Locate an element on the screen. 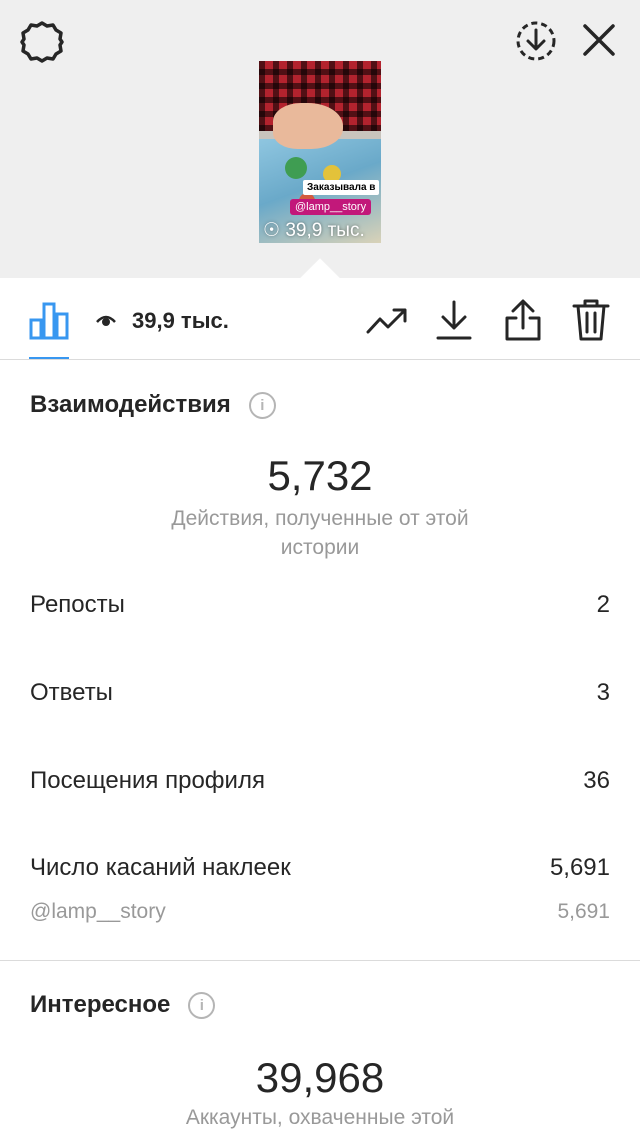  bar-chart-icon is located at coordinates (49, 320).